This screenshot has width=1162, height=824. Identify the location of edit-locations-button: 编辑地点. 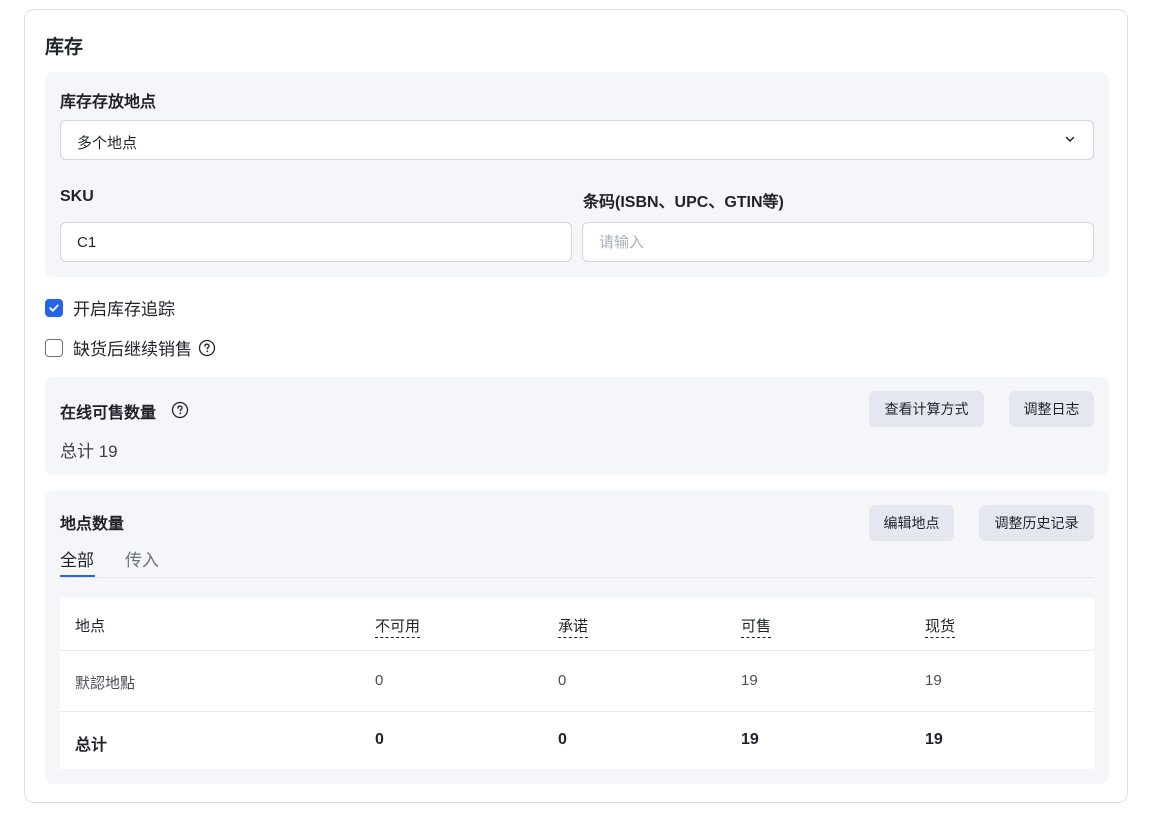
(911, 523).